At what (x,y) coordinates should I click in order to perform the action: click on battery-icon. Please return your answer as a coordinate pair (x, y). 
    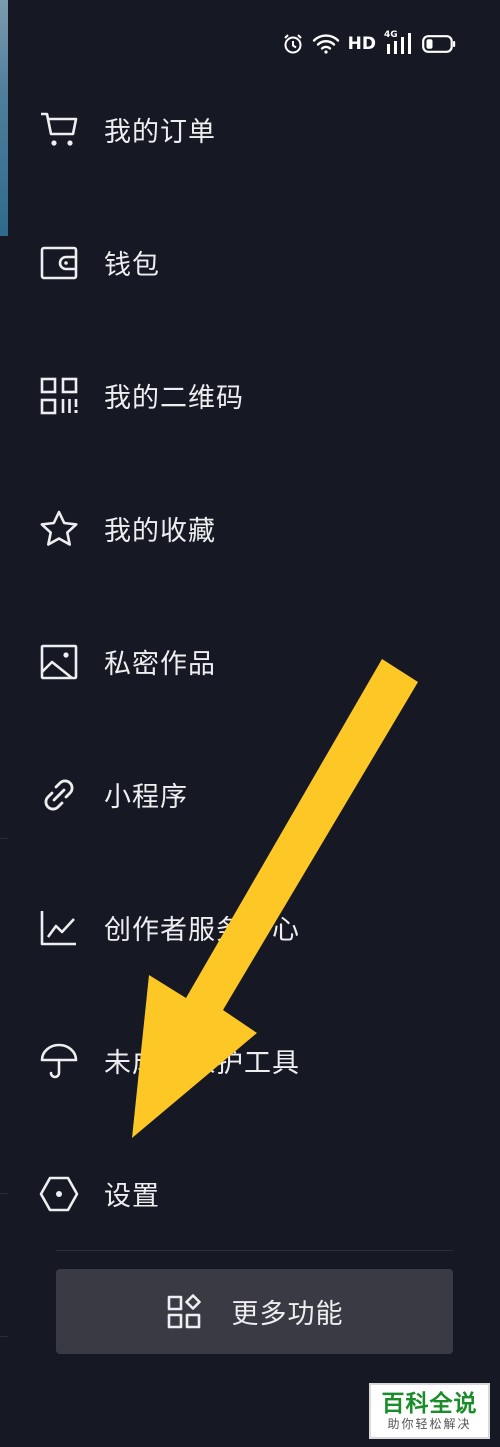
    Looking at the image, I should click on (439, 44).